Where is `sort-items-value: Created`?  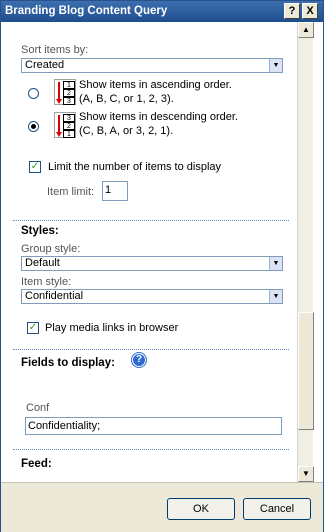 sort-items-value: Created is located at coordinates (45, 65).